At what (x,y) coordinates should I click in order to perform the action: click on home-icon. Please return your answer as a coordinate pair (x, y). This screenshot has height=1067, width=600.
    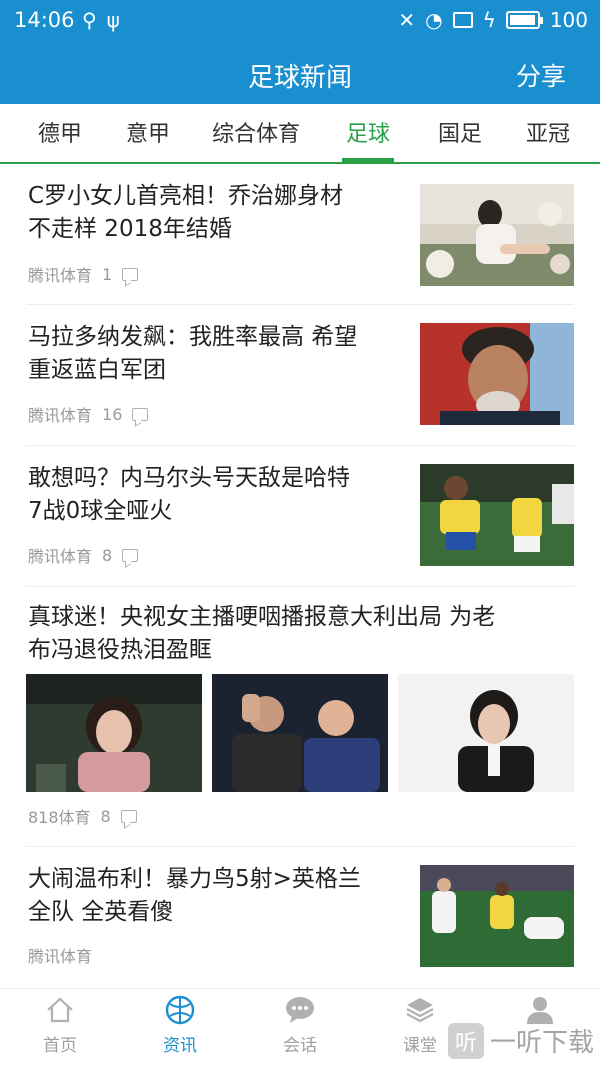
    Looking at the image, I should click on (60, 1010).